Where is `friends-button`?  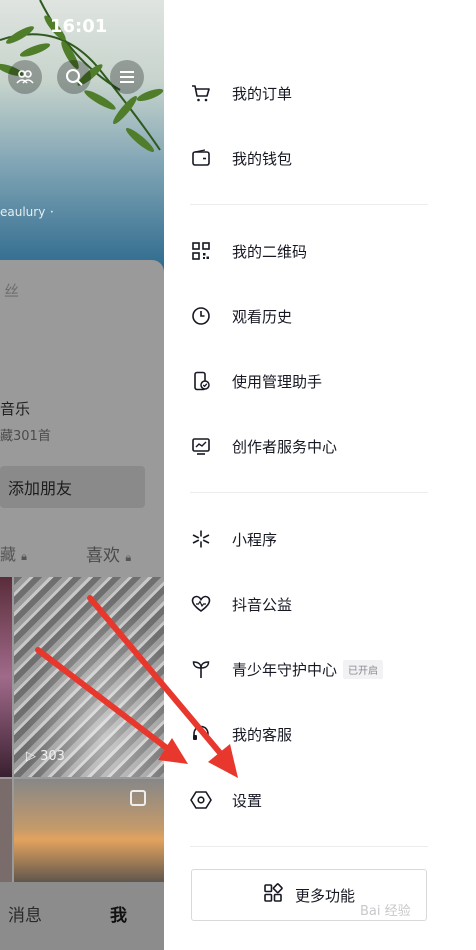
friends-button is located at coordinates (25, 77).